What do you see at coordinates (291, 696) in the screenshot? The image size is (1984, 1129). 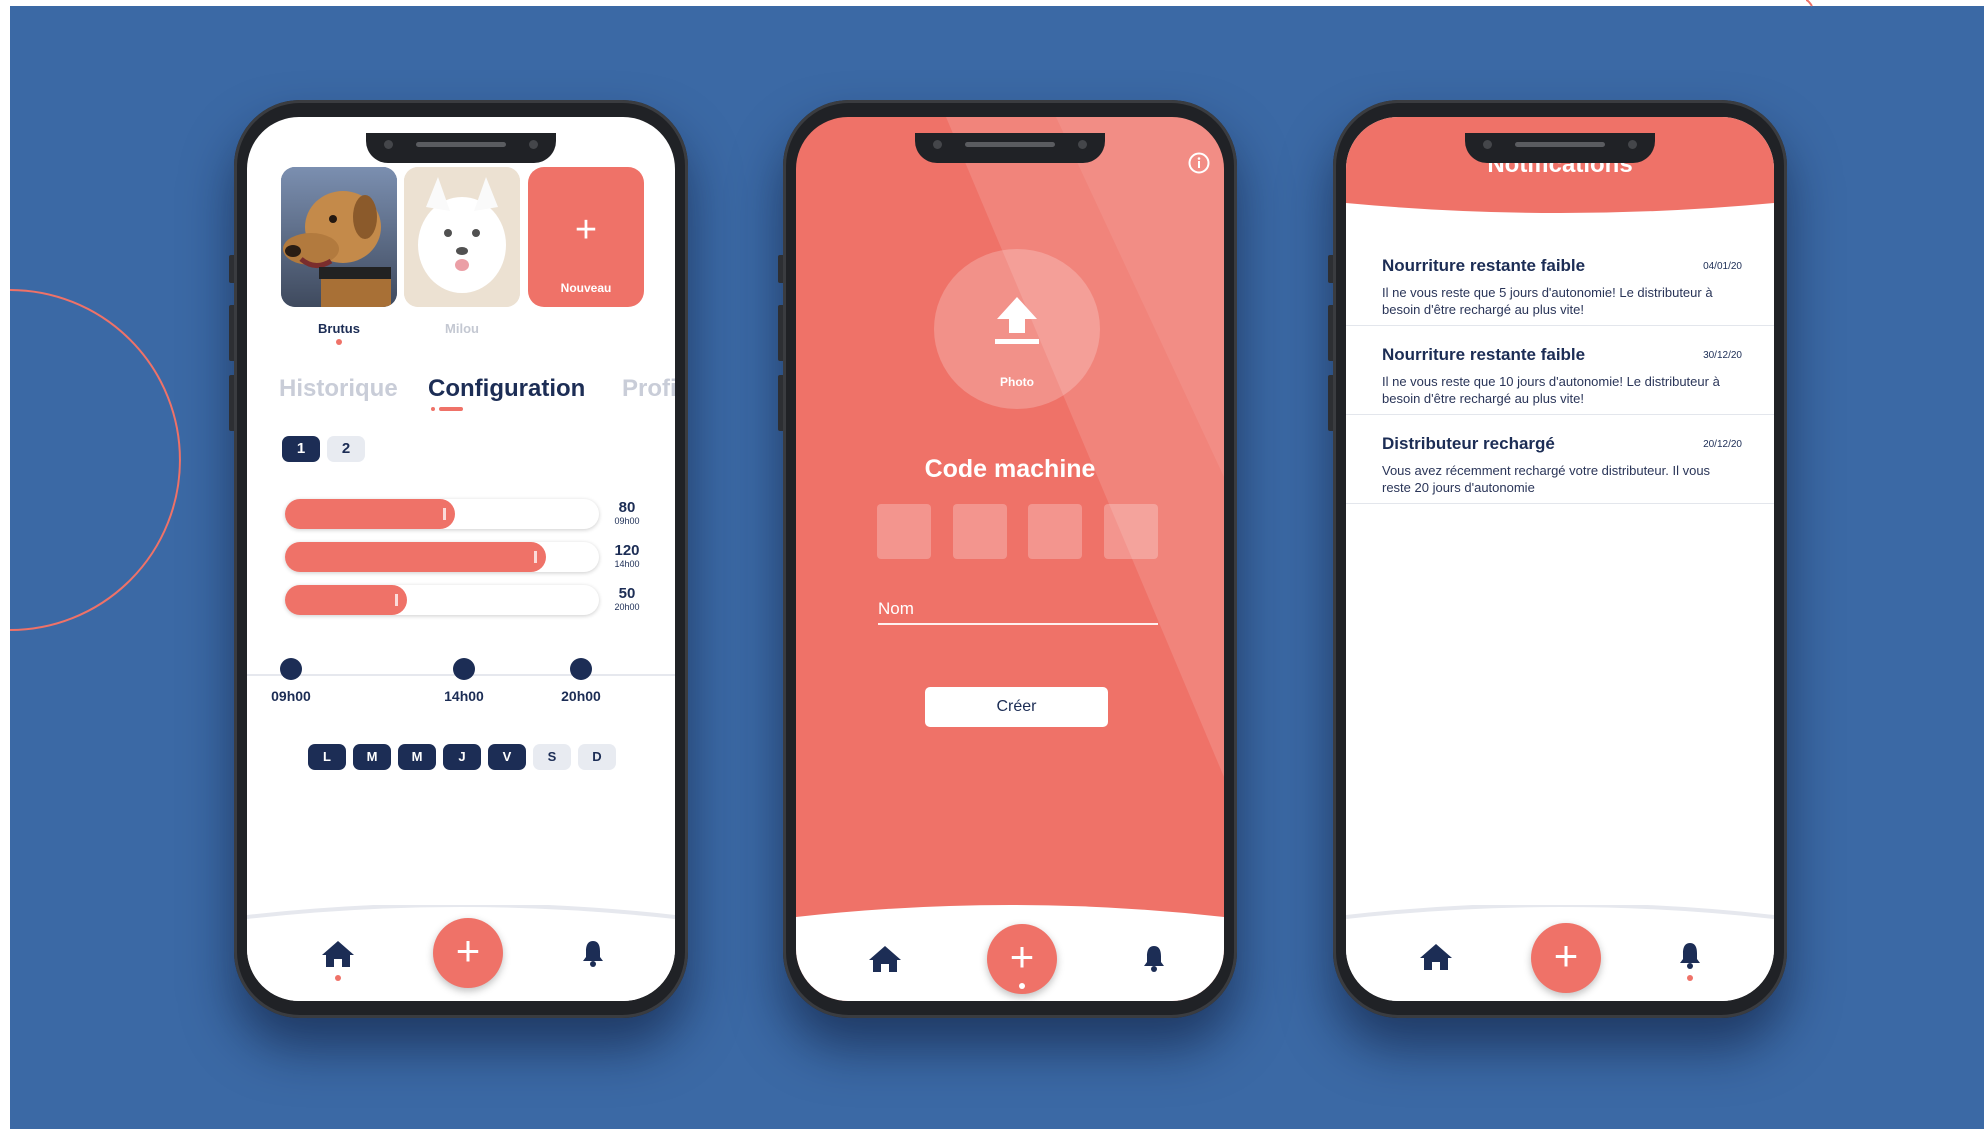 I see `timeline-label-1: 09h00` at bounding box center [291, 696].